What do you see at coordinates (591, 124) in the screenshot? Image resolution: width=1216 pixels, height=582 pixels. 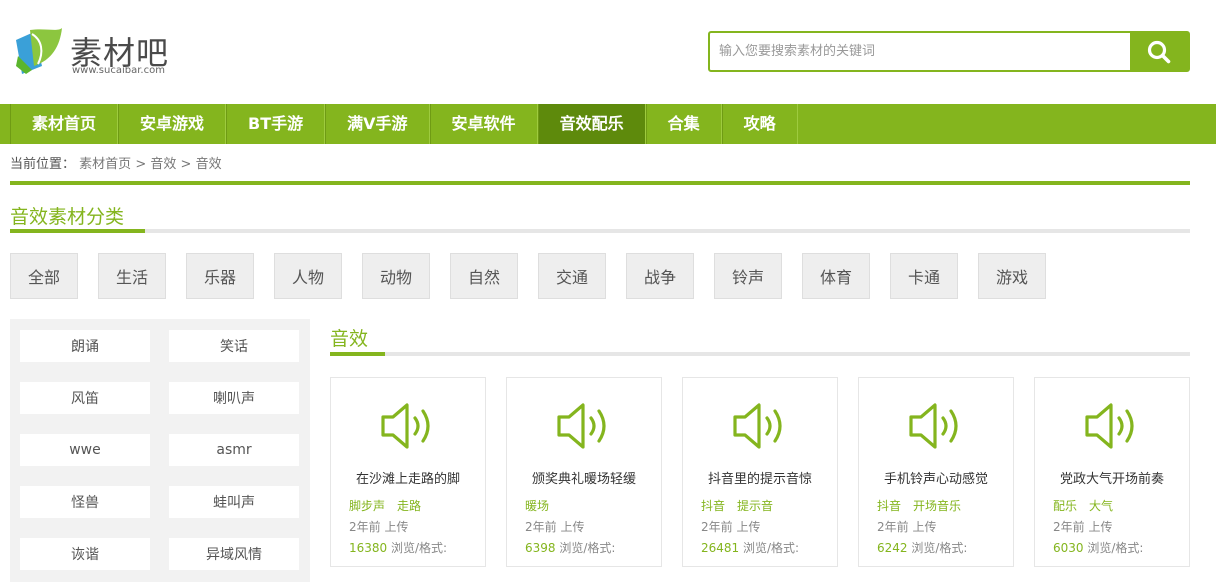 I see `nav-item: 音效配乐` at bounding box center [591, 124].